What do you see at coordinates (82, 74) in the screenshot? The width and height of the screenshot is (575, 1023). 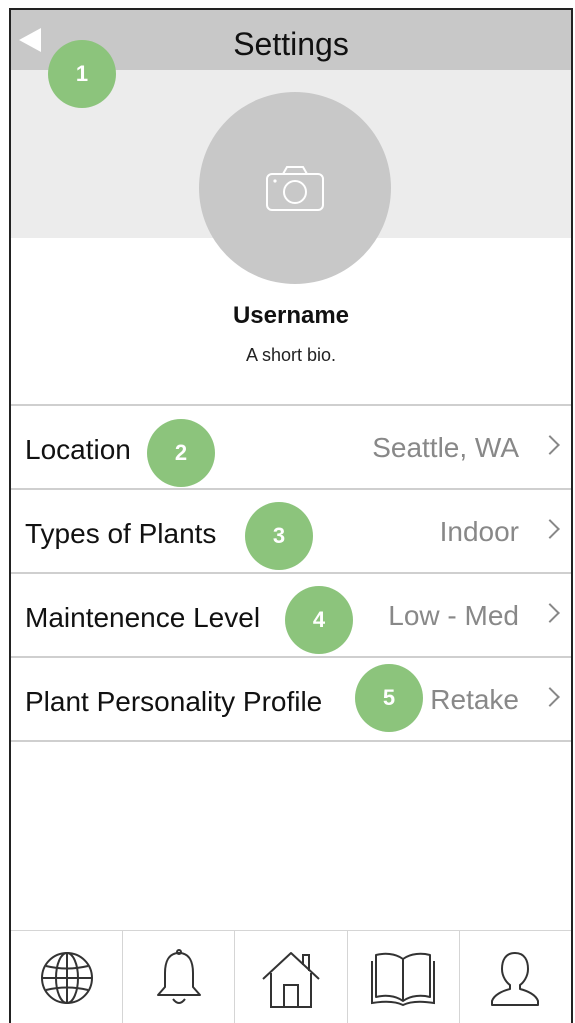 I see `annotation-marker-1: 1` at bounding box center [82, 74].